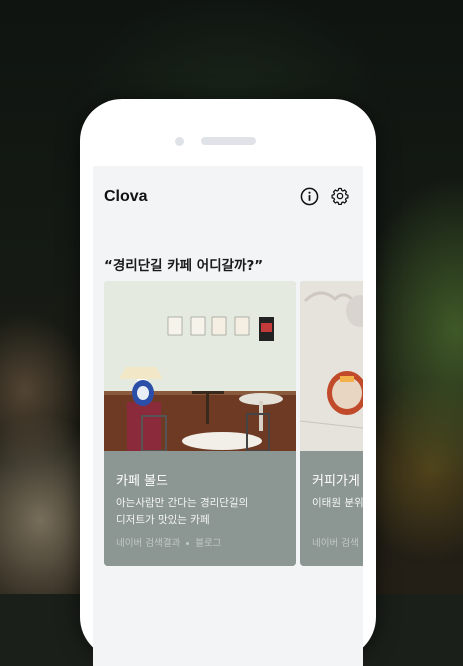 This screenshot has height=666, width=463. I want to click on result-card: 커피가게 이태원 분위 네이버 검색, so click(331, 423).